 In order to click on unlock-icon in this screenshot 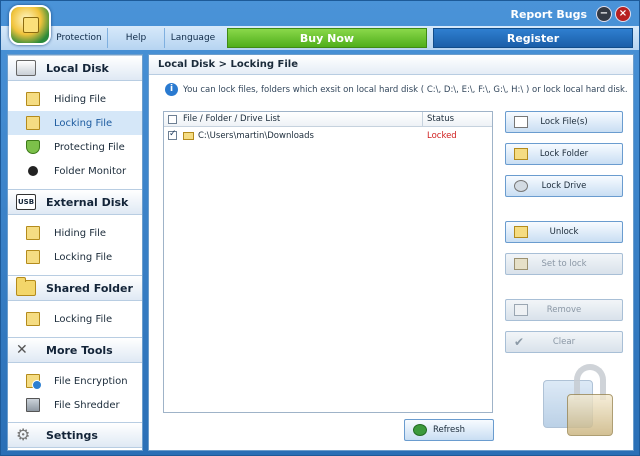, I will do `click(521, 232)`.